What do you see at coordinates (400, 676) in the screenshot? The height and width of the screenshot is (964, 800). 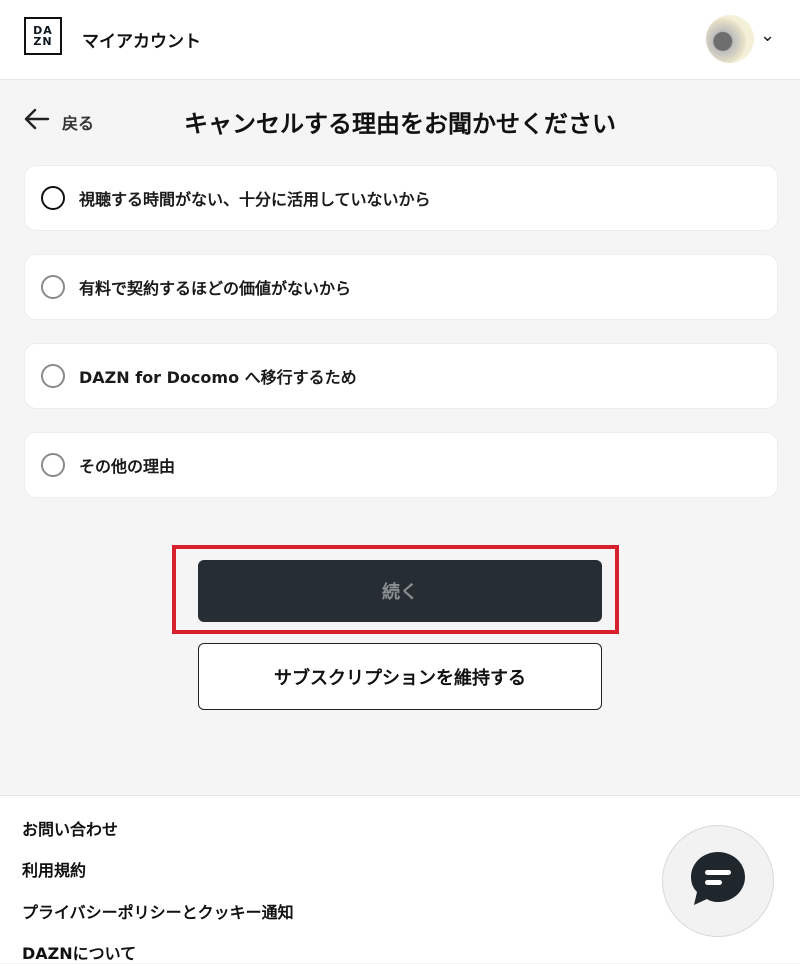 I see `keep-subscription-button: サブスクリプションを維持する` at bounding box center [400, 676].